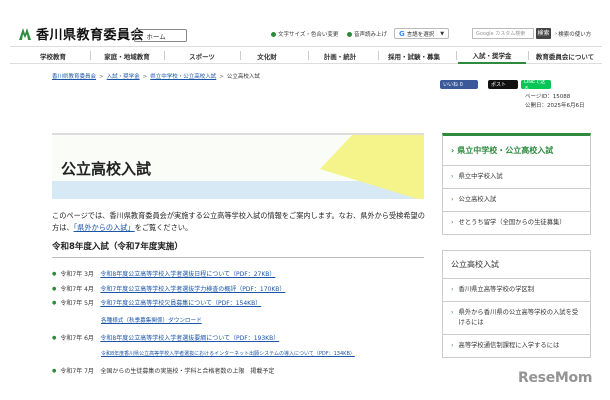 Image resolution: width=610 pixels, height=400 pixels. I want to click on nav-item-home-community: 家庭・地域教育, so click(127, 55).